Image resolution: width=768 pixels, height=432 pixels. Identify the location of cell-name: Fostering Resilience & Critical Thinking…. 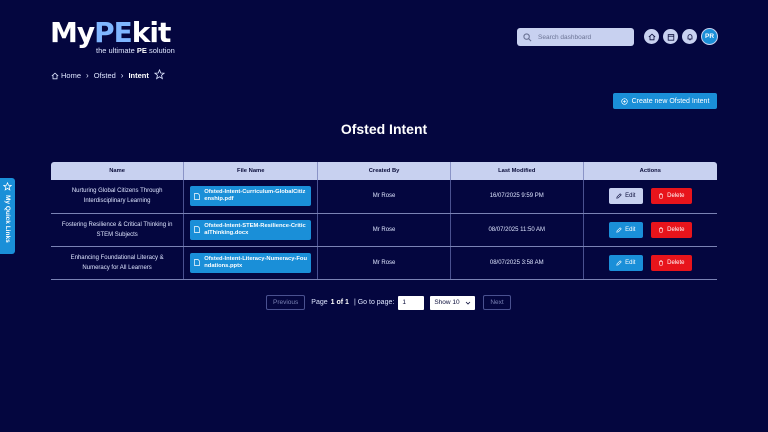
(117, 230).